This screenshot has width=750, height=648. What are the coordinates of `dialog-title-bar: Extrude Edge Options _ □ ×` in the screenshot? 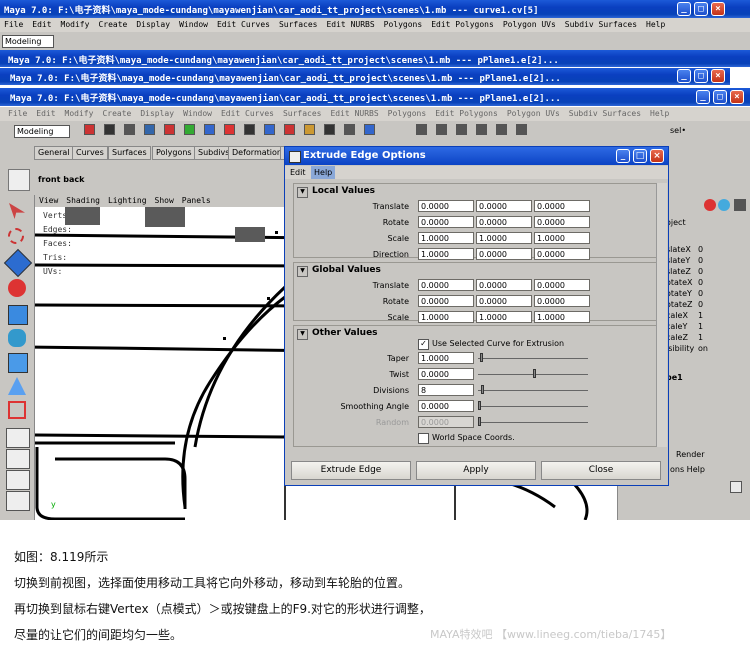 It's located at (476, 156).